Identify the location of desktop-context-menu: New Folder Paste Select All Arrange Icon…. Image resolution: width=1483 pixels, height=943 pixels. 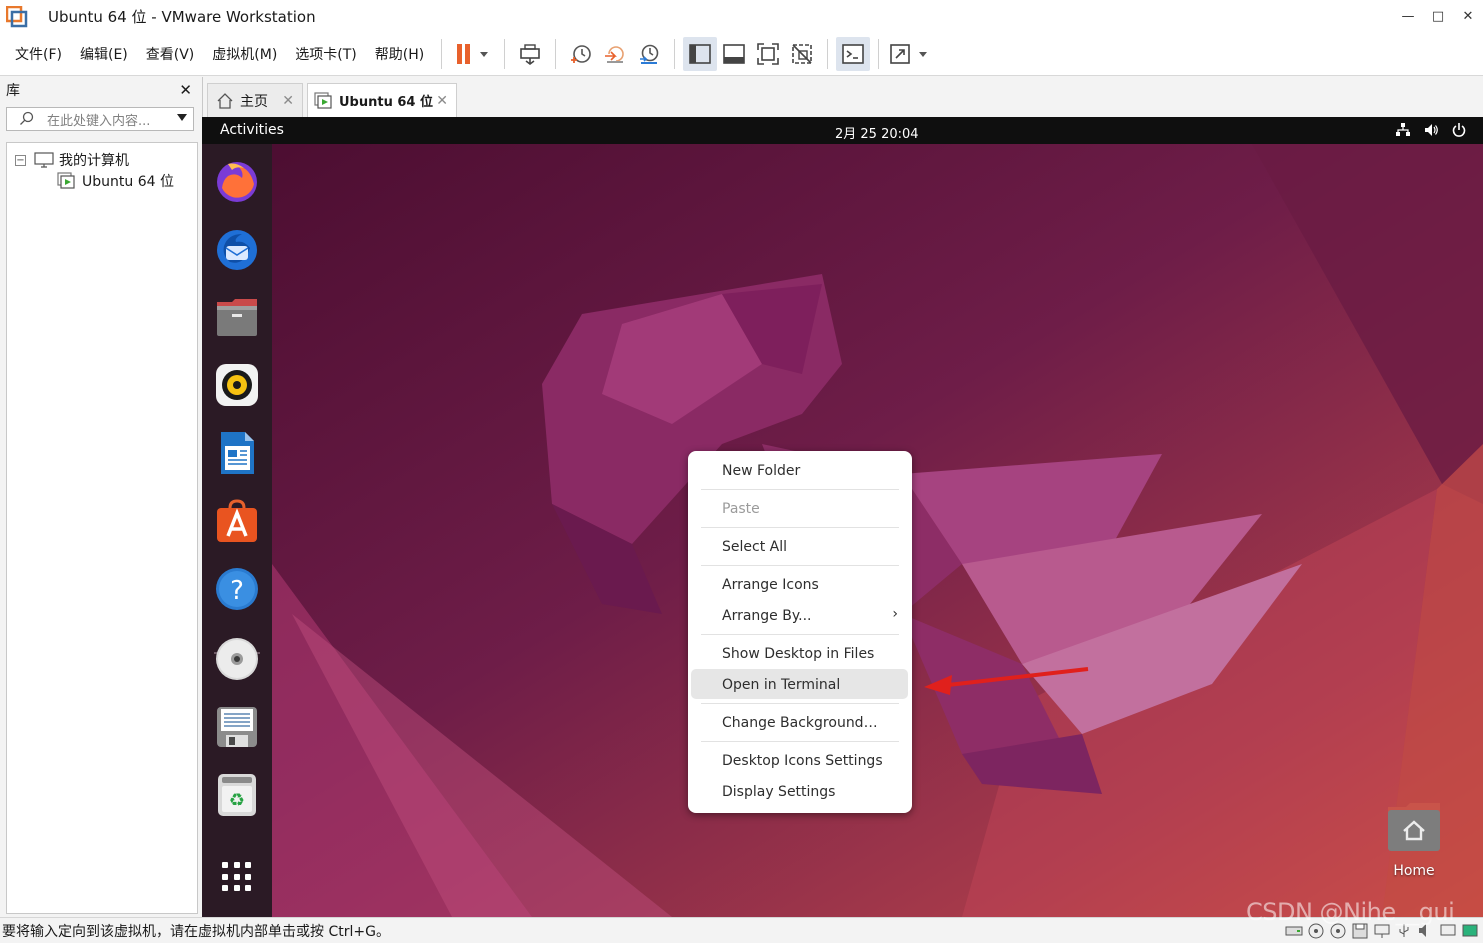
(800, 632).